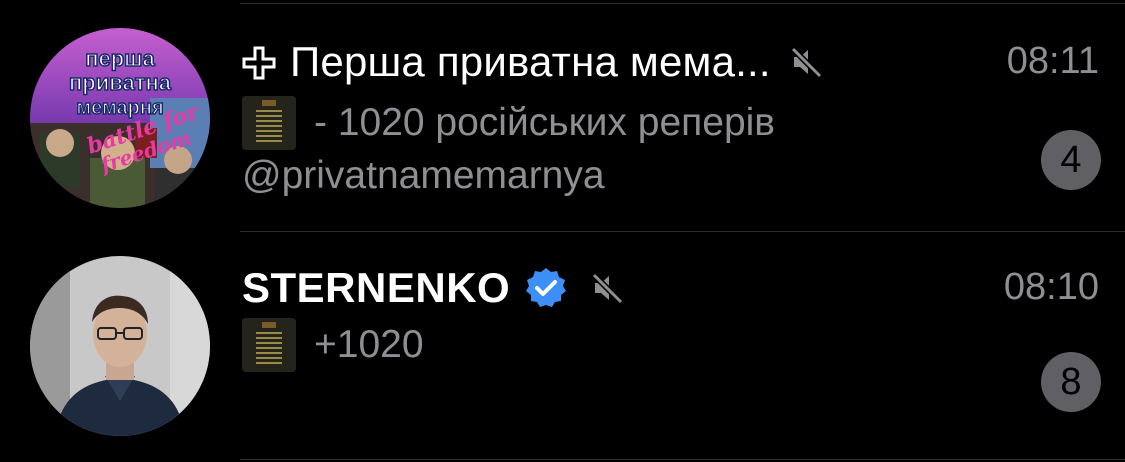  What do you see at coordinates (545, 122) in the screenshot?
I see `message-text: - 1020 російських реперів` at bounding box center [545, 122].